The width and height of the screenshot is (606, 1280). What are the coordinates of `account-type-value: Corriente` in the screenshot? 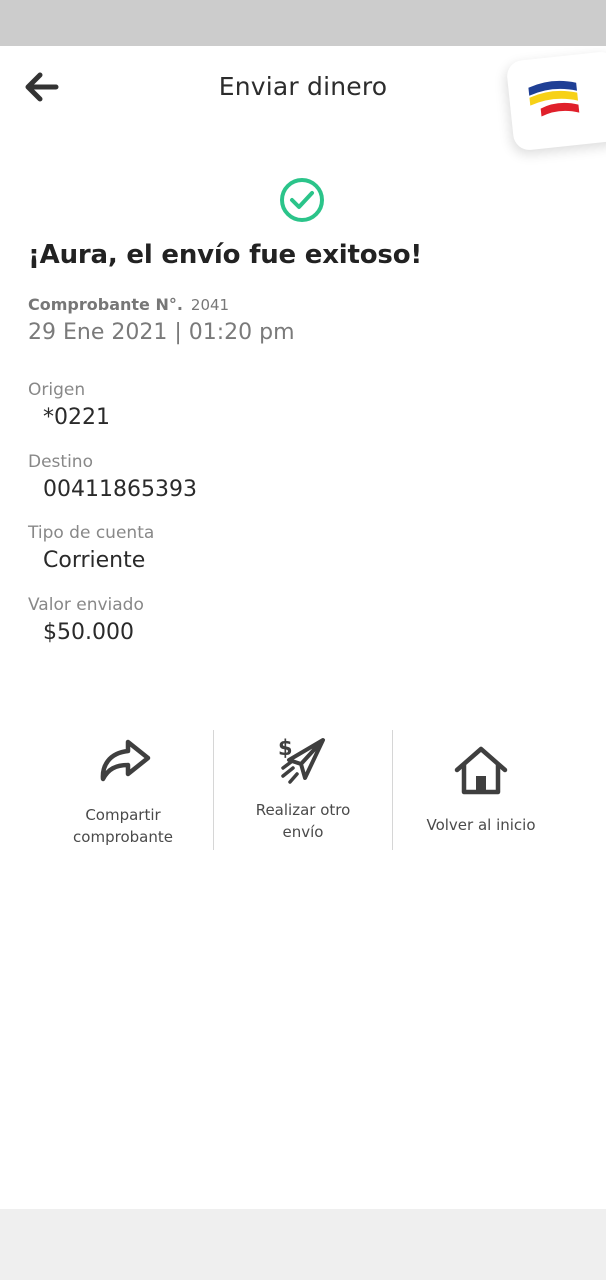 It's located at (94, 560).